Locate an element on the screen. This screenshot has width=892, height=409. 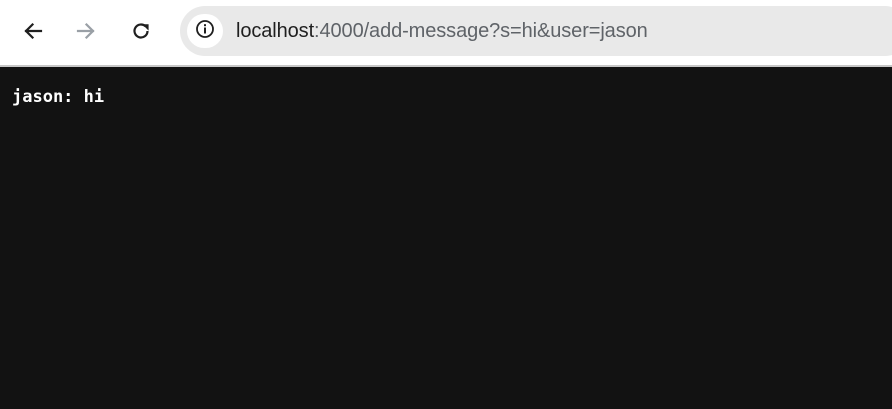
reload-icon is located at coordinates (141, 31).